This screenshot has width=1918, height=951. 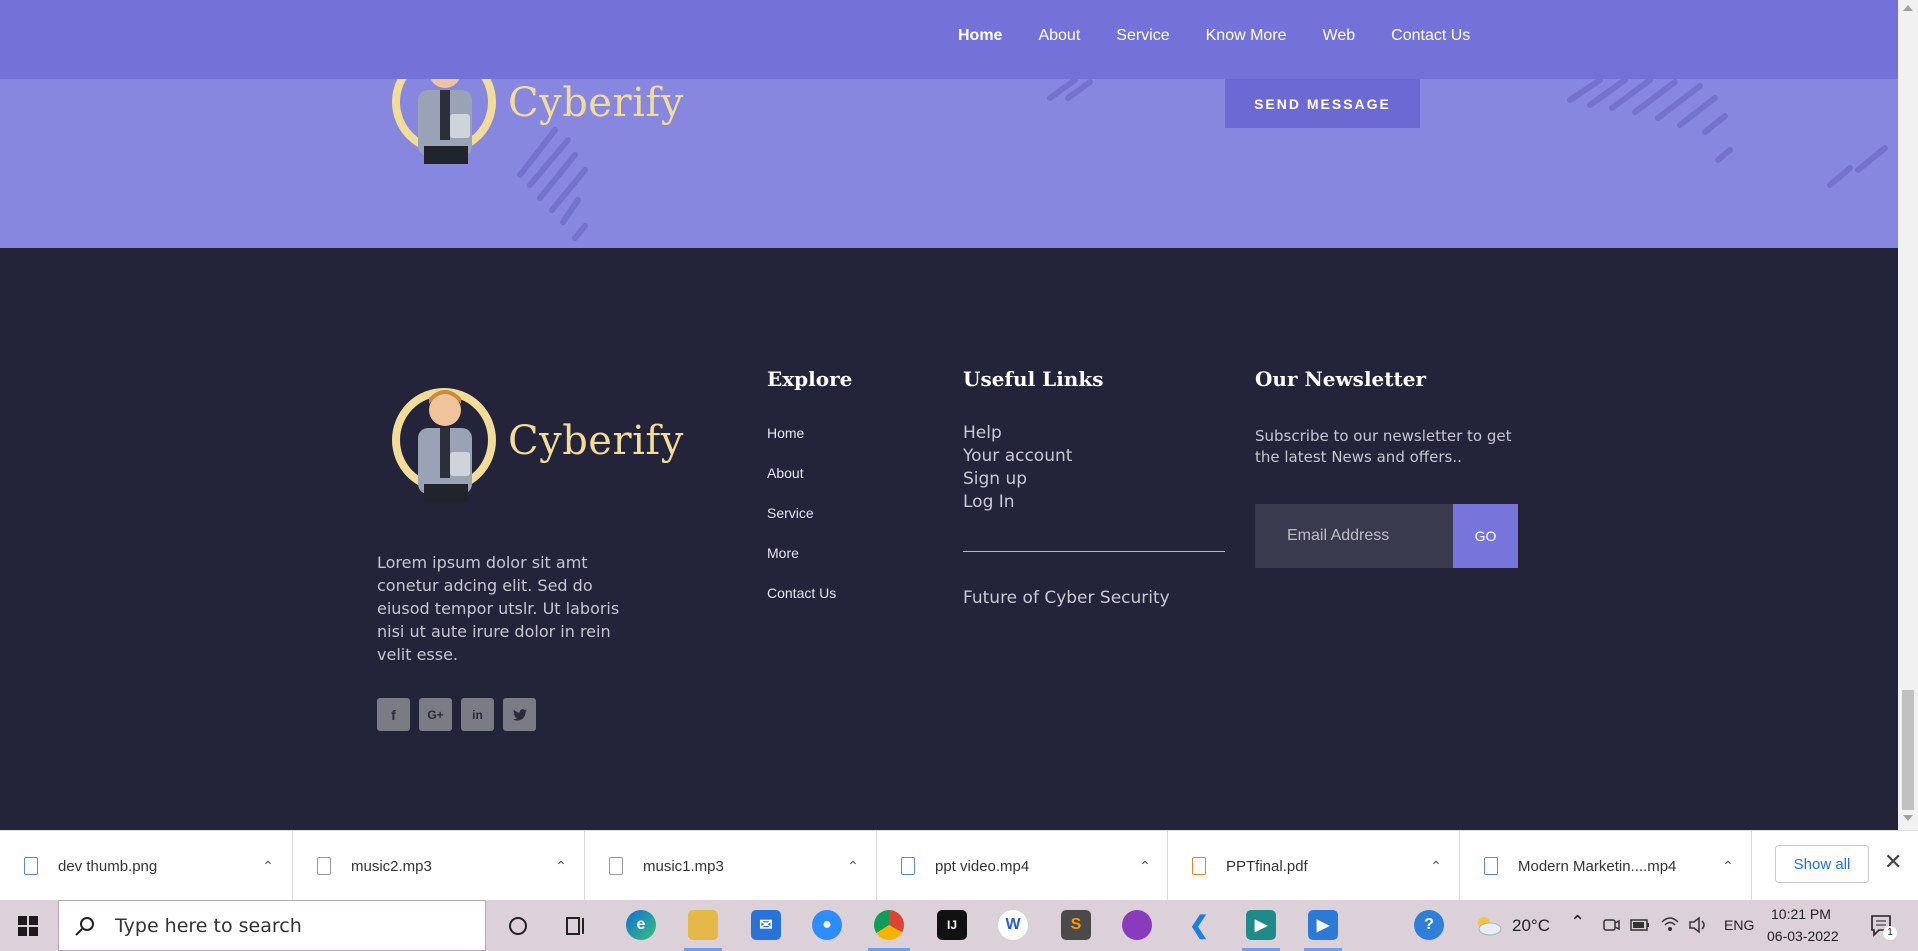 What do you see at coordinates (801, 593) in the screenshot?
I see `explore-link-contact-us: Contact Us` at bounding box center [801, 593].